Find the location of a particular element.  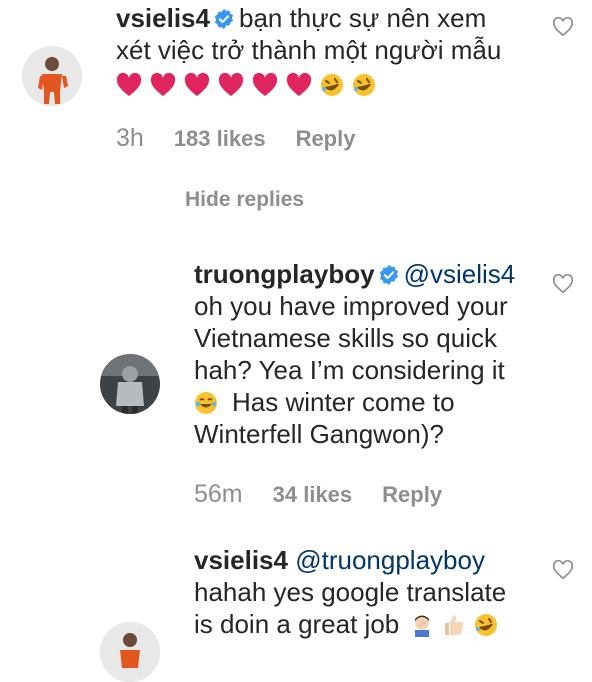

comment-meta: 3h 183 likes Reply is located at coordinates (235, 138).